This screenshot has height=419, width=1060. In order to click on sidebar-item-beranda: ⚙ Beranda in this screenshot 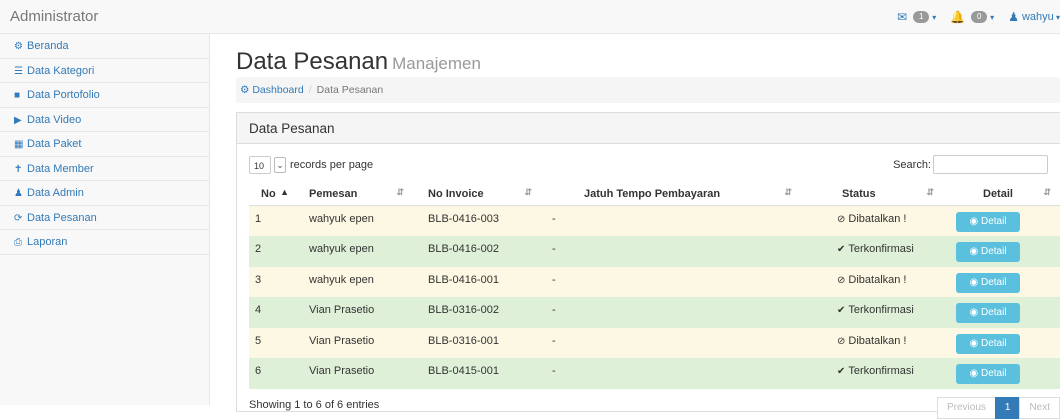, I will do `click(104, 46)`.